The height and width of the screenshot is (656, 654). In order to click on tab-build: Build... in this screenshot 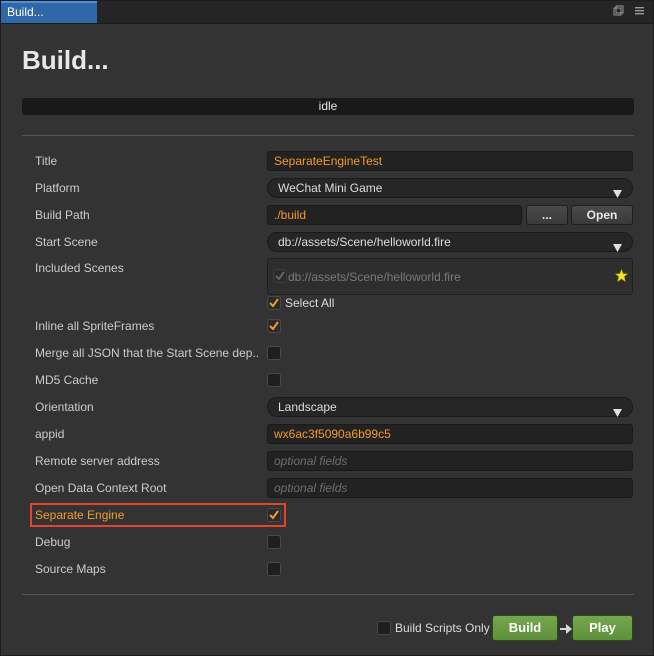, I will do `click(49, 12)`.